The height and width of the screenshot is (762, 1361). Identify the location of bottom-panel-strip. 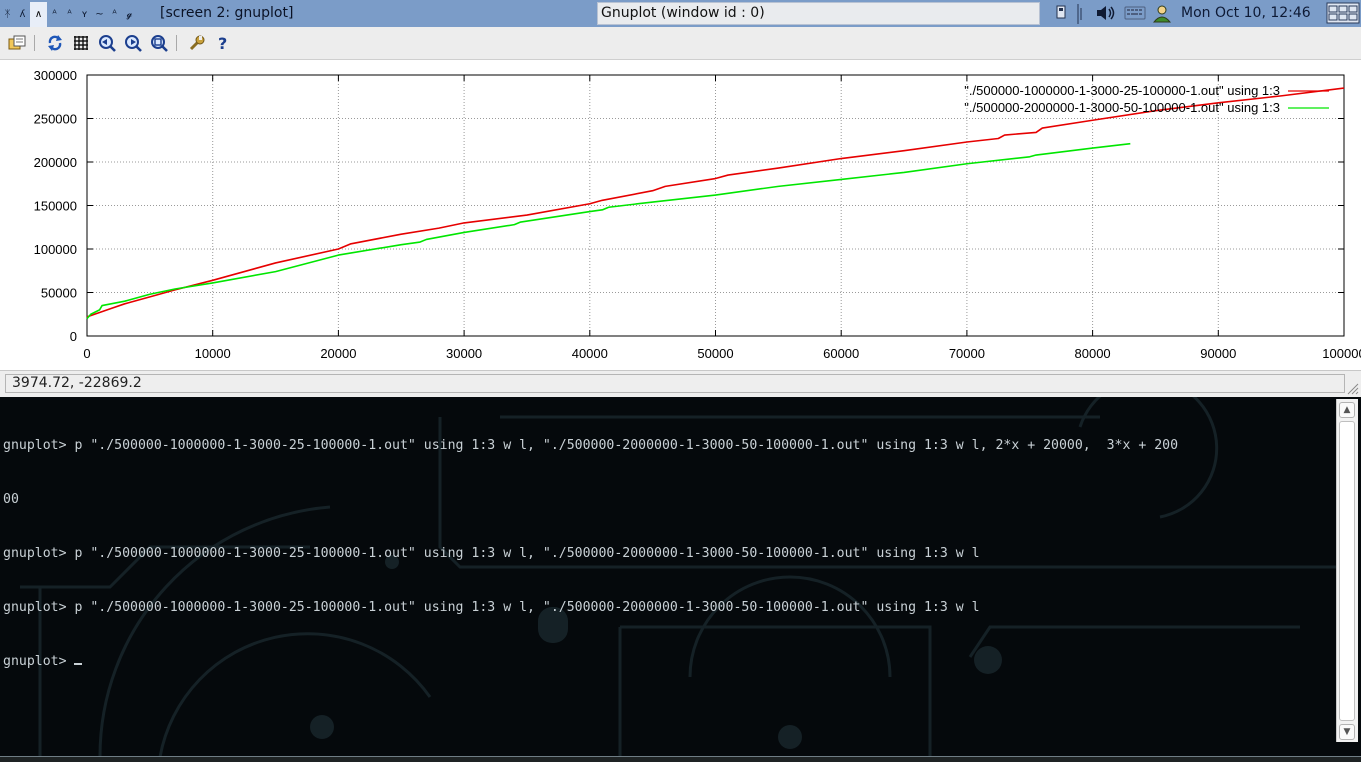
(680, 759).